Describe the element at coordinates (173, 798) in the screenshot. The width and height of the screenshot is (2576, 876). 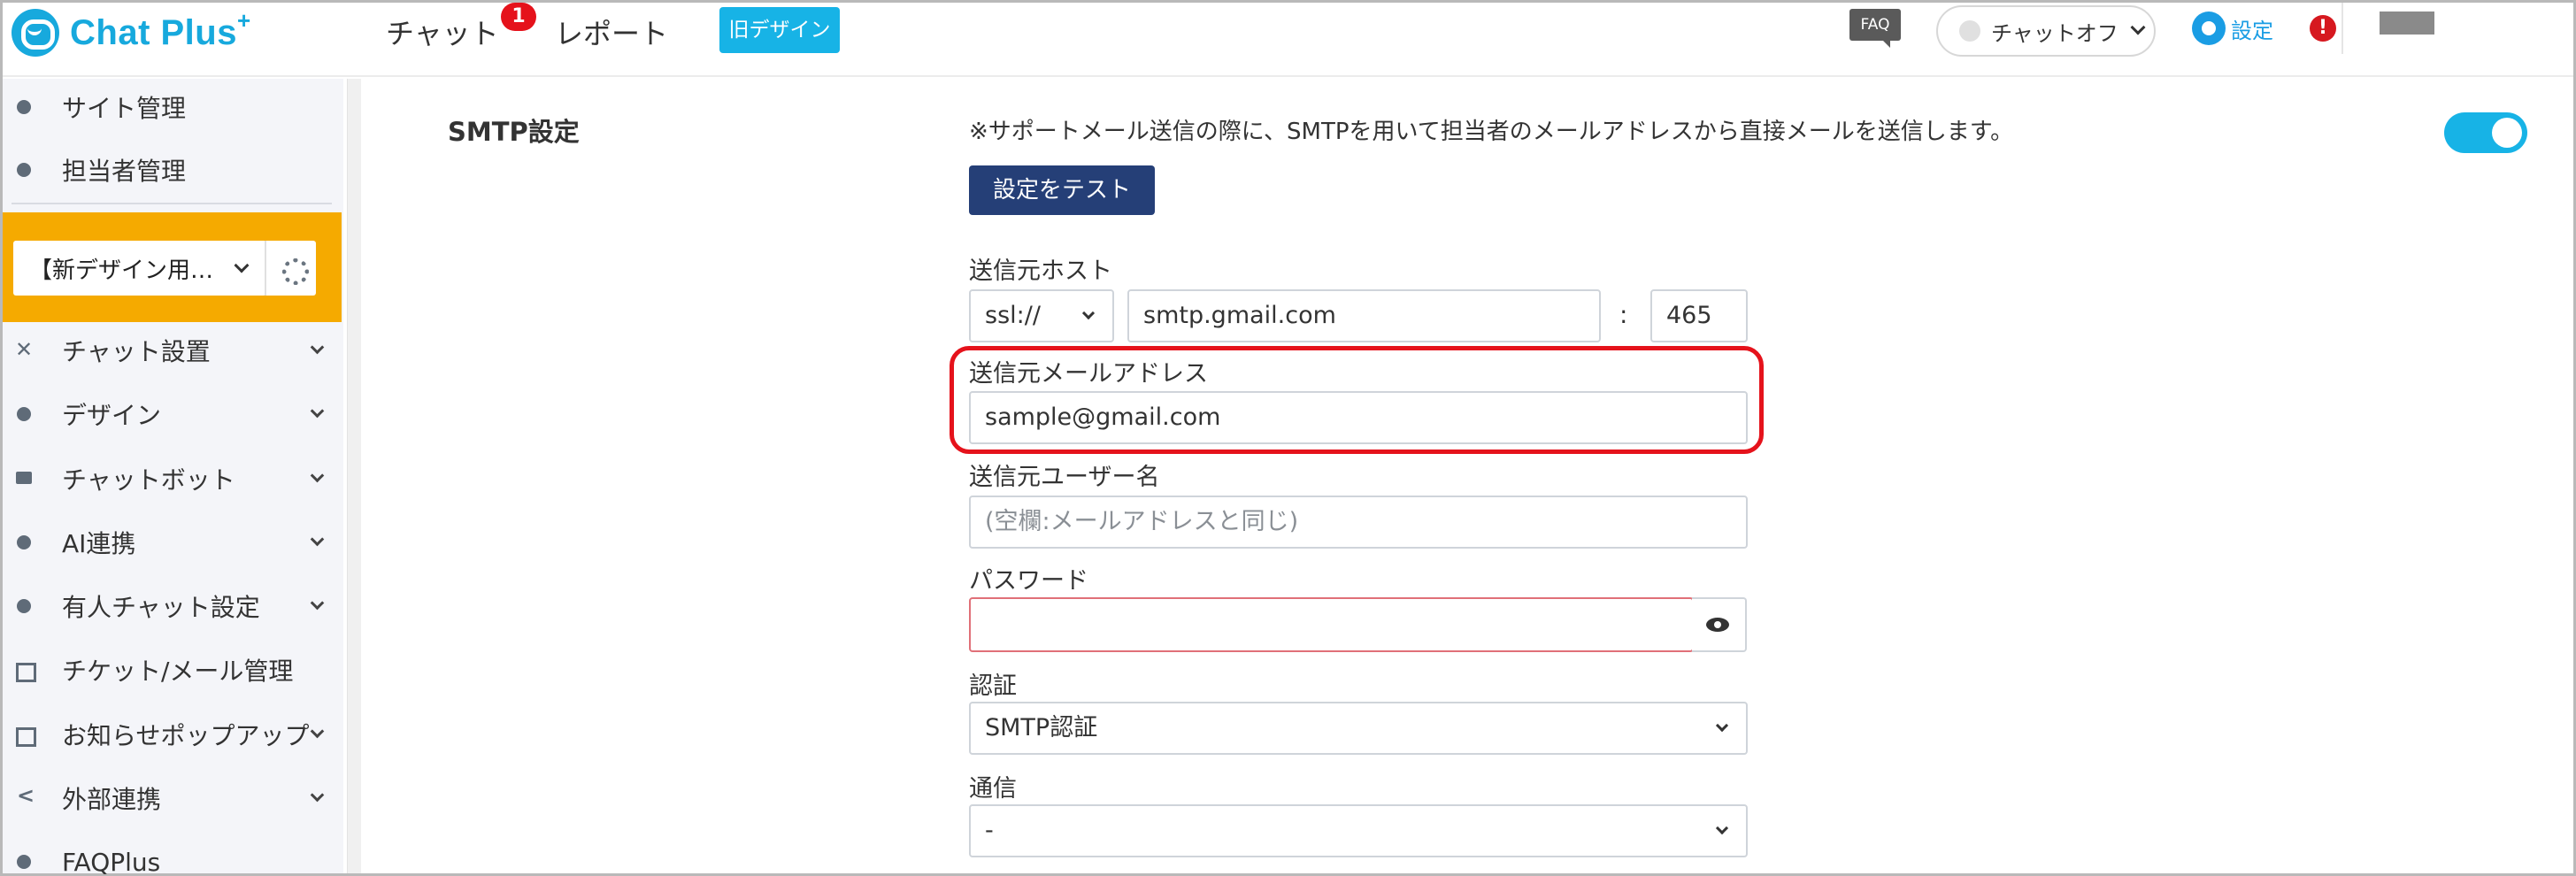
I see `sidebar-item-external: 外部連携` at that location.